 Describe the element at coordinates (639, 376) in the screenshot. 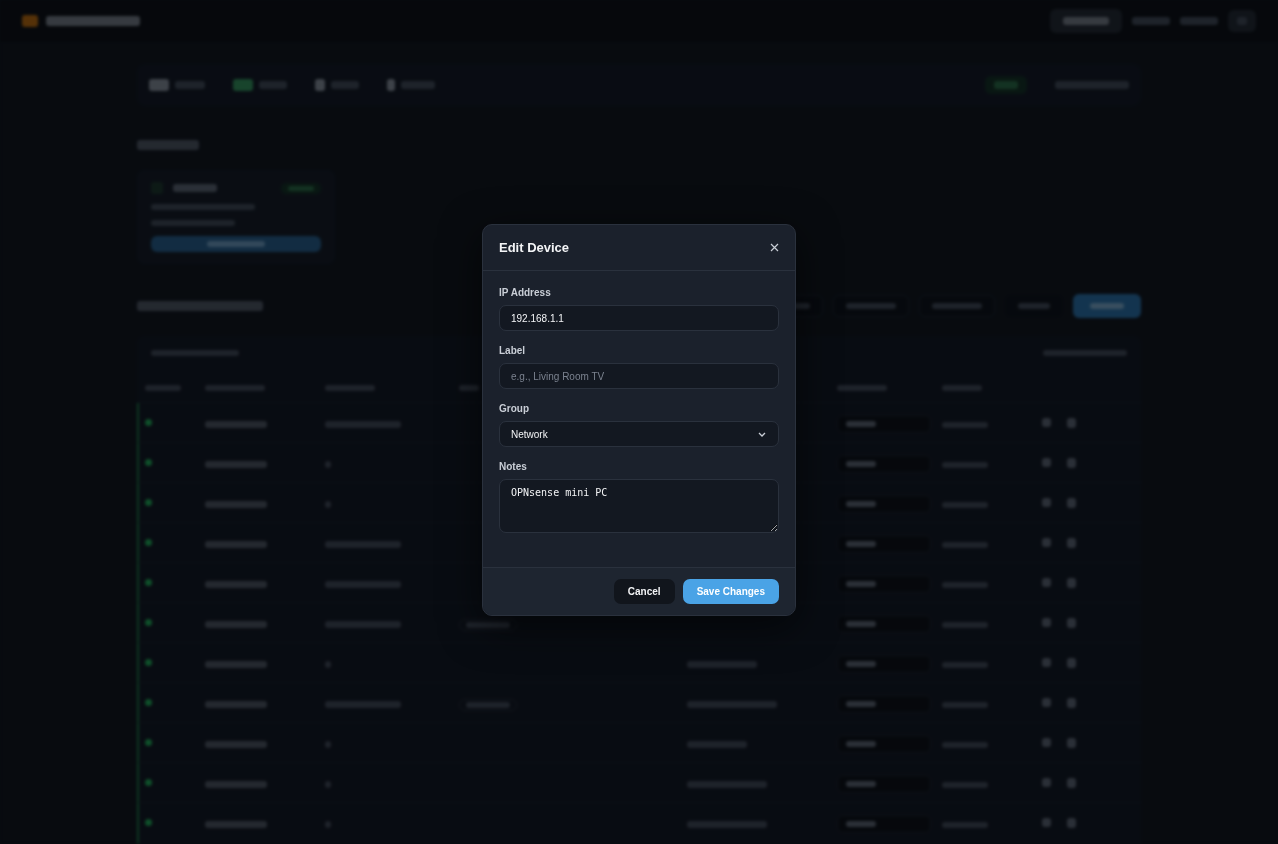

I see `input-field: e.g., Living Room TV` at that location.